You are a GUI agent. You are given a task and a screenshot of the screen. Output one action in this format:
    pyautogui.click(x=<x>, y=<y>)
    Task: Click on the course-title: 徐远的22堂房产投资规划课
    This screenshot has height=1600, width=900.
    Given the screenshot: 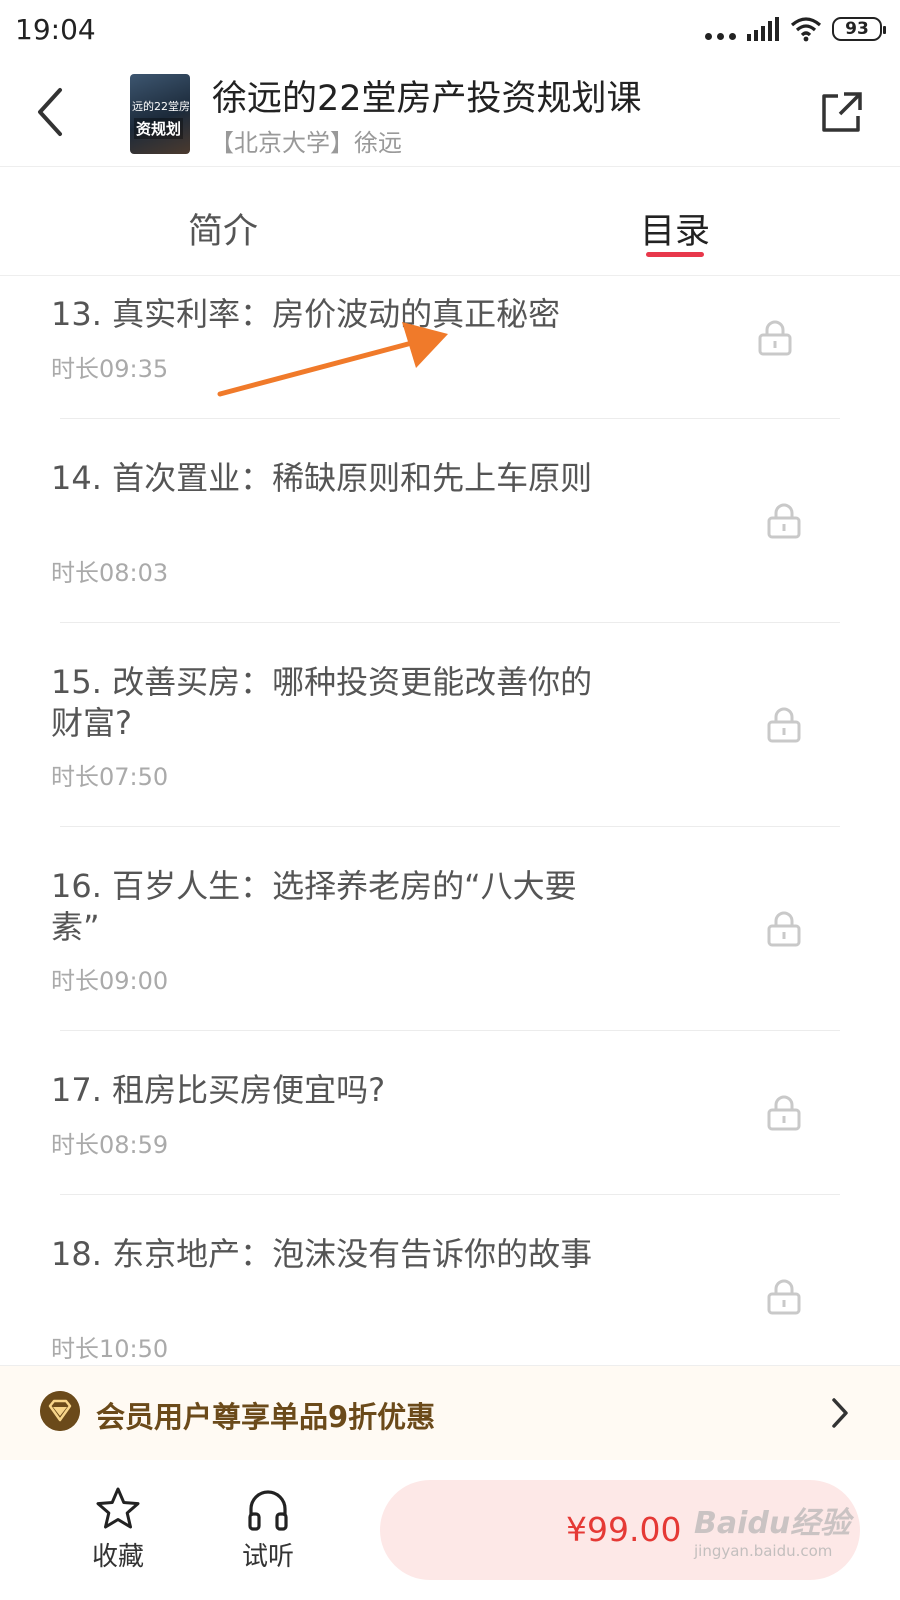 What is the action you would take?
    pyautogui.click(x=427, y=99)
    